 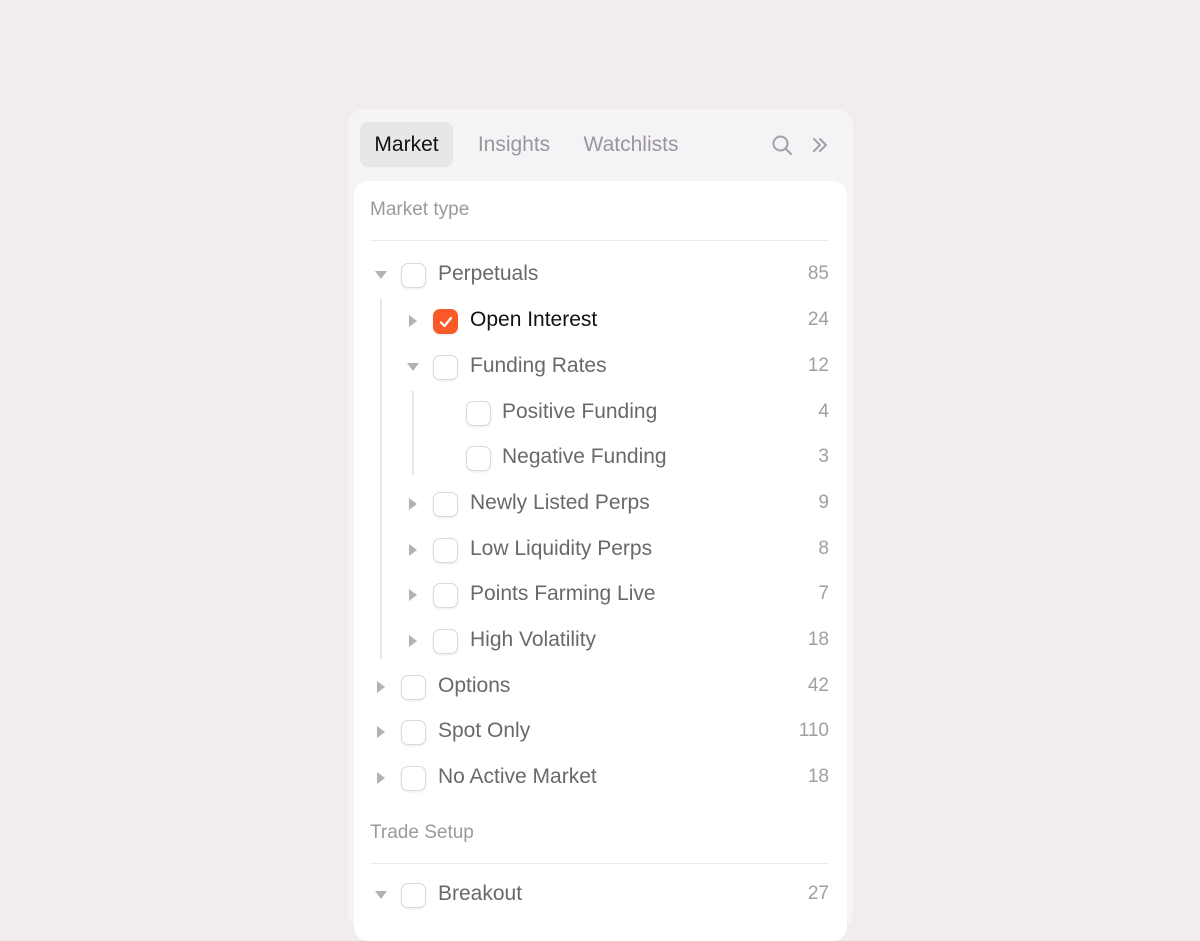 What do you see at coordinates (422, 832) in the screenshot?
I see `section-title-trade-setup: Trade Setup` at bounding box center [422, 832].